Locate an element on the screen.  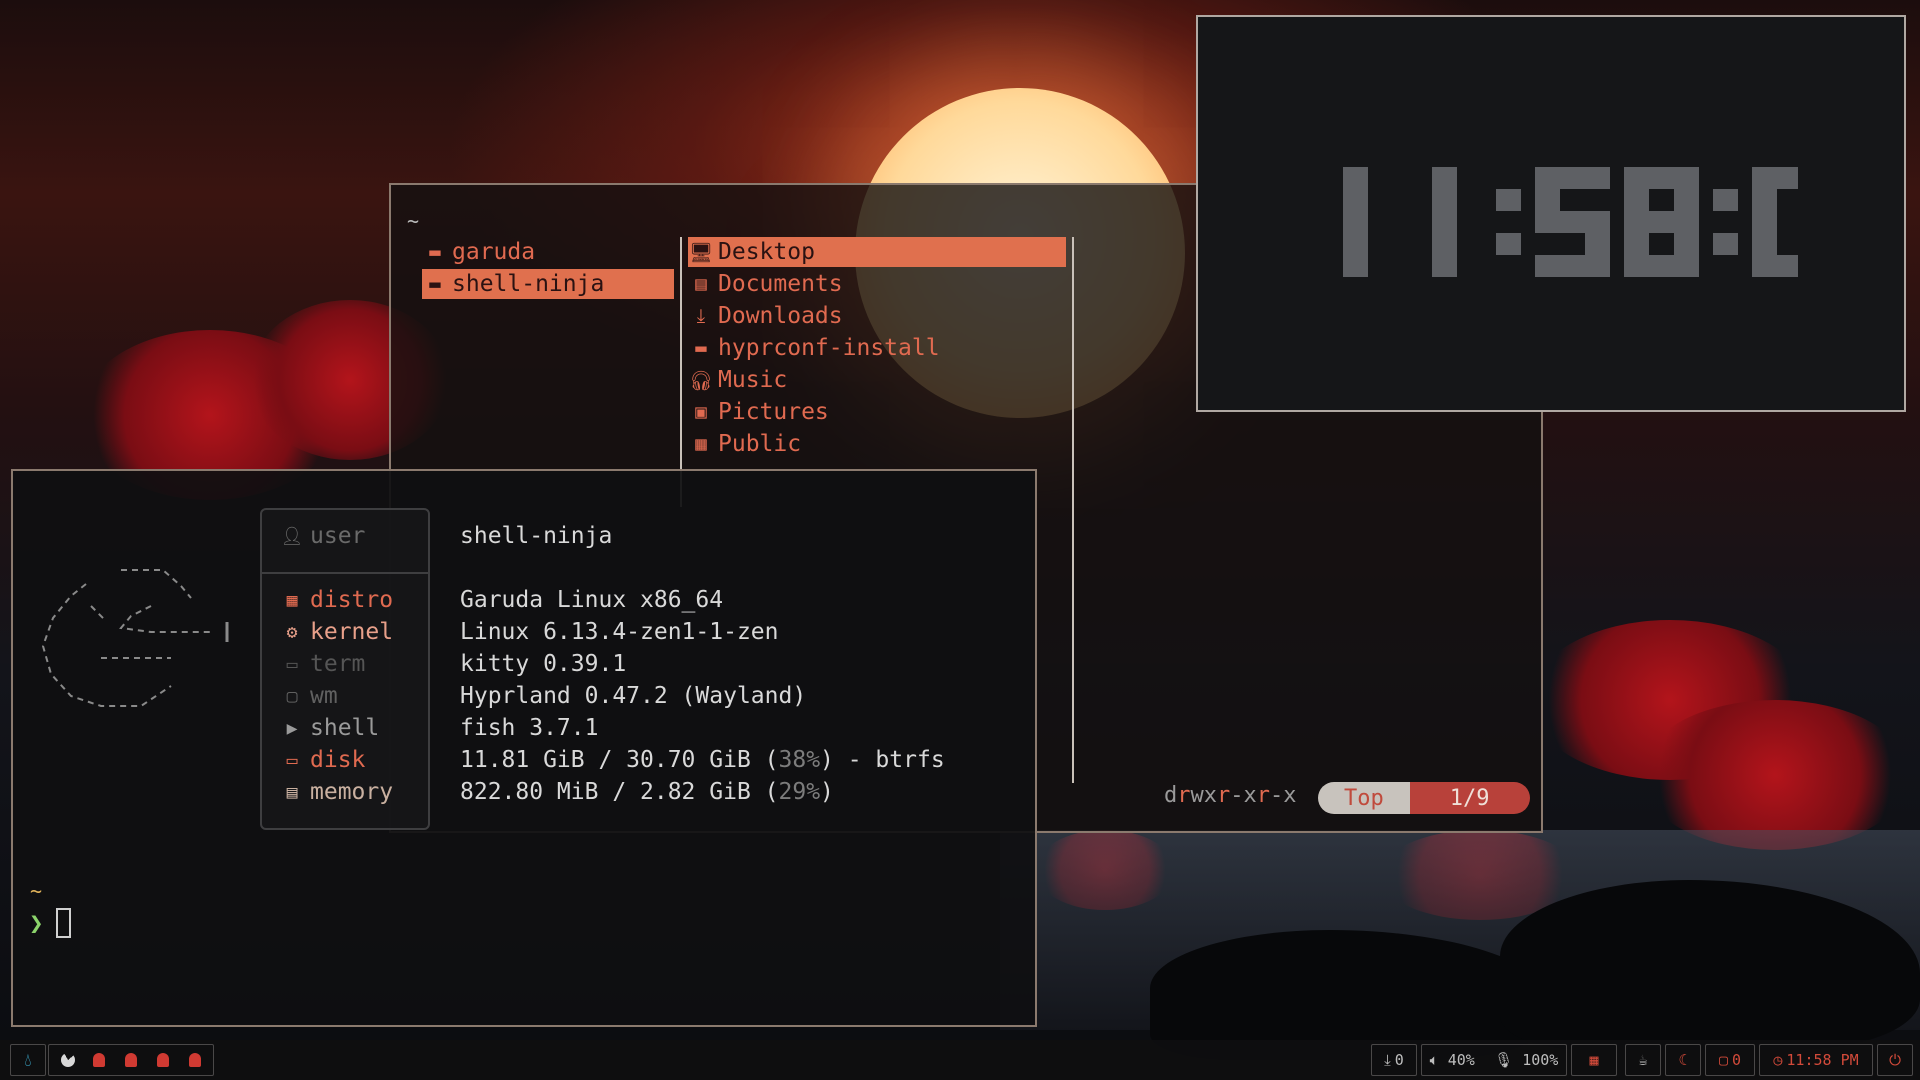
microphone-icon: 🎙︎ is located at coordinates (1504, 1060).